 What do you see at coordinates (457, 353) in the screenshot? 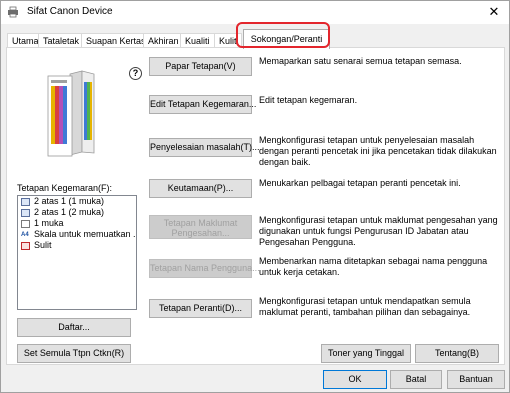
I see `about-button: Tentang(B)` at bounding box center [457, 353].